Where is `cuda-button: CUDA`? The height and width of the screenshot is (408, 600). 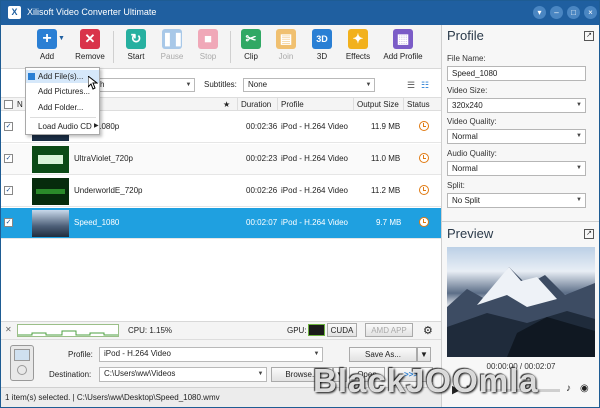 cuda-button: CUDA is located at coordinates (342, 330).